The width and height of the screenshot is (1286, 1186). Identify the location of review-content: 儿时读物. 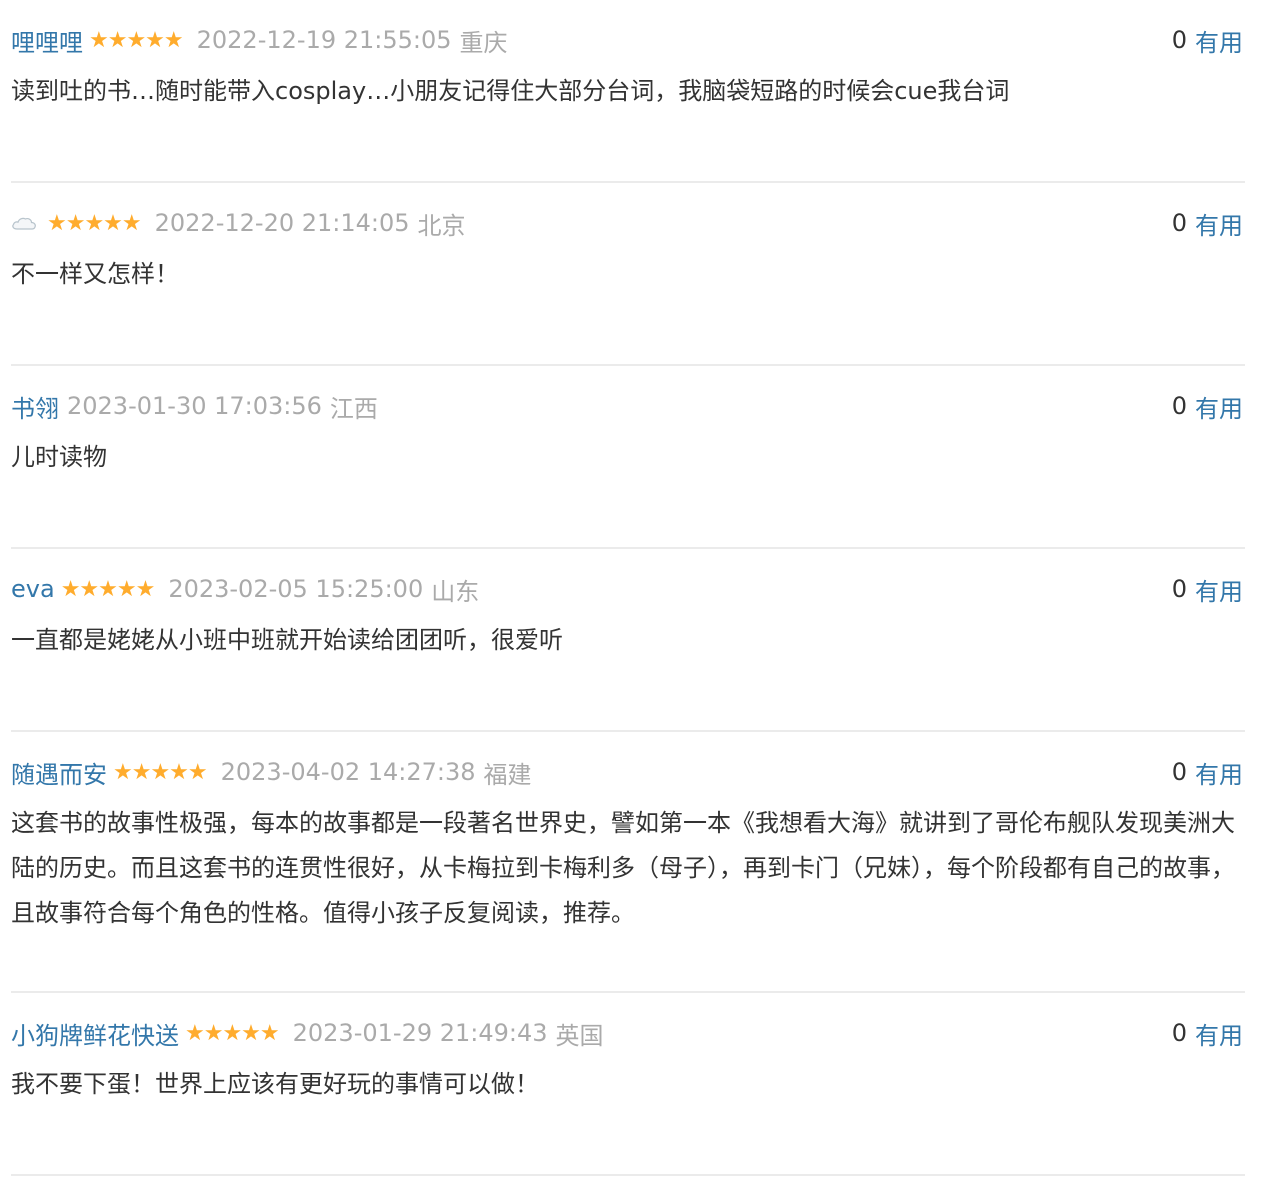
(59, 457).